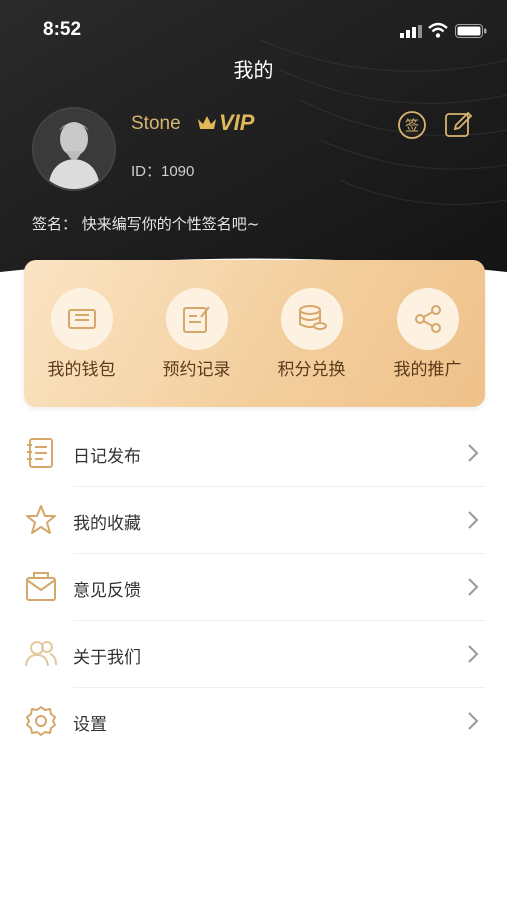  Describe the element at coordinates (312, 317) in the screenshot. I see `points-icon` at that location.